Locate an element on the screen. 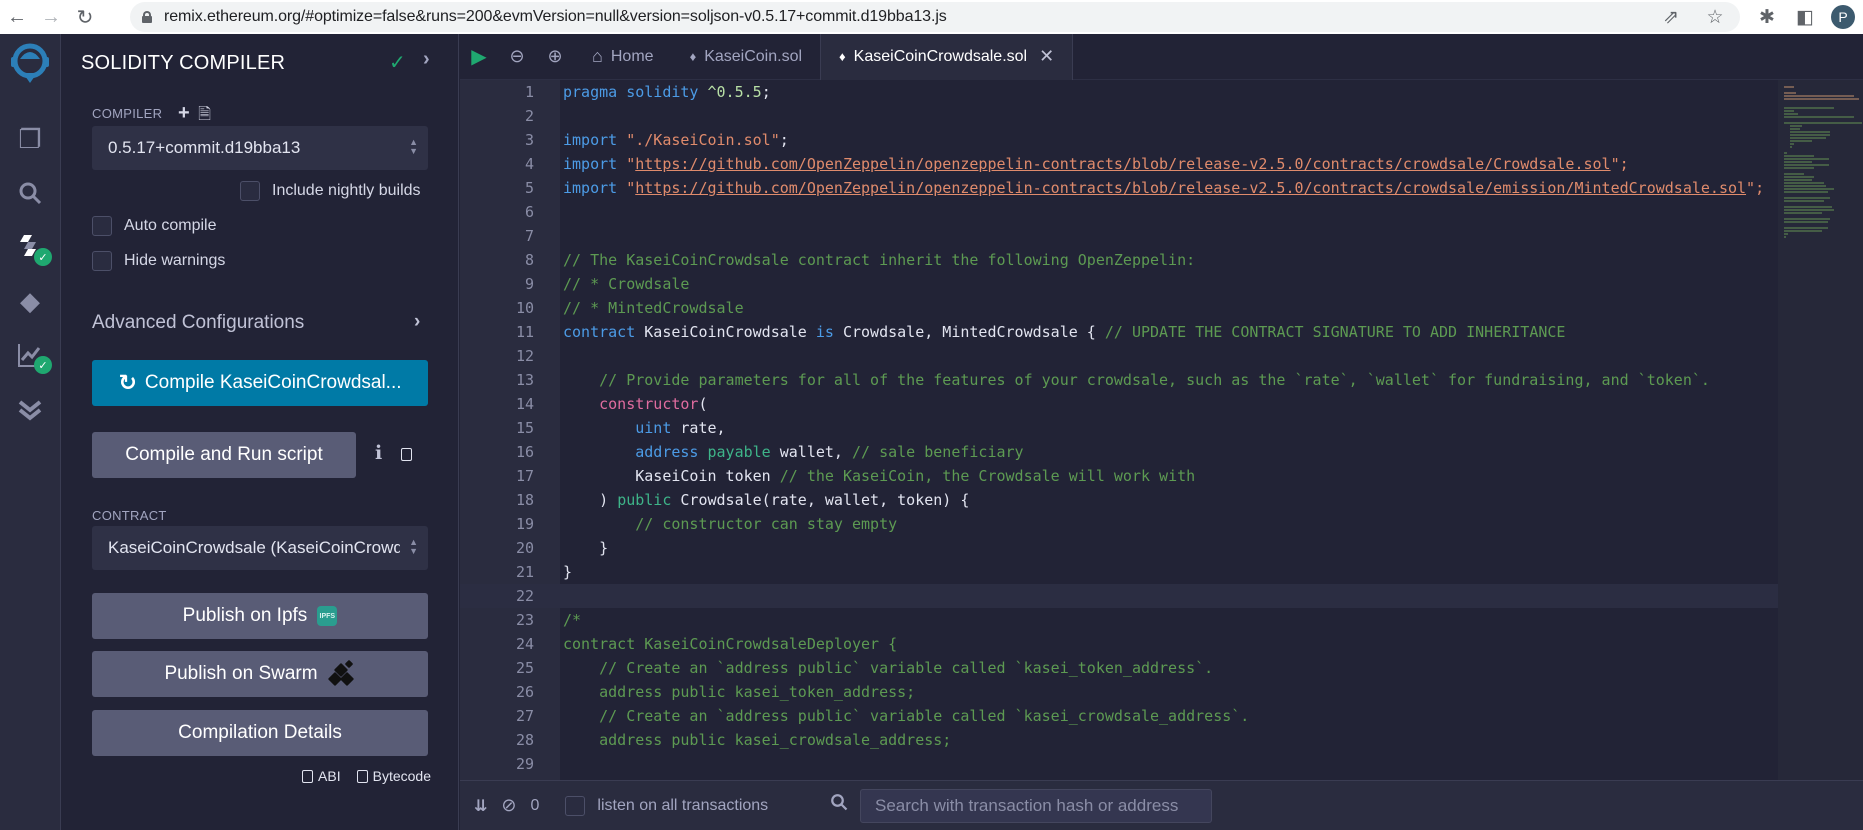  line-number: 29 is located at coordinates (524, 764).